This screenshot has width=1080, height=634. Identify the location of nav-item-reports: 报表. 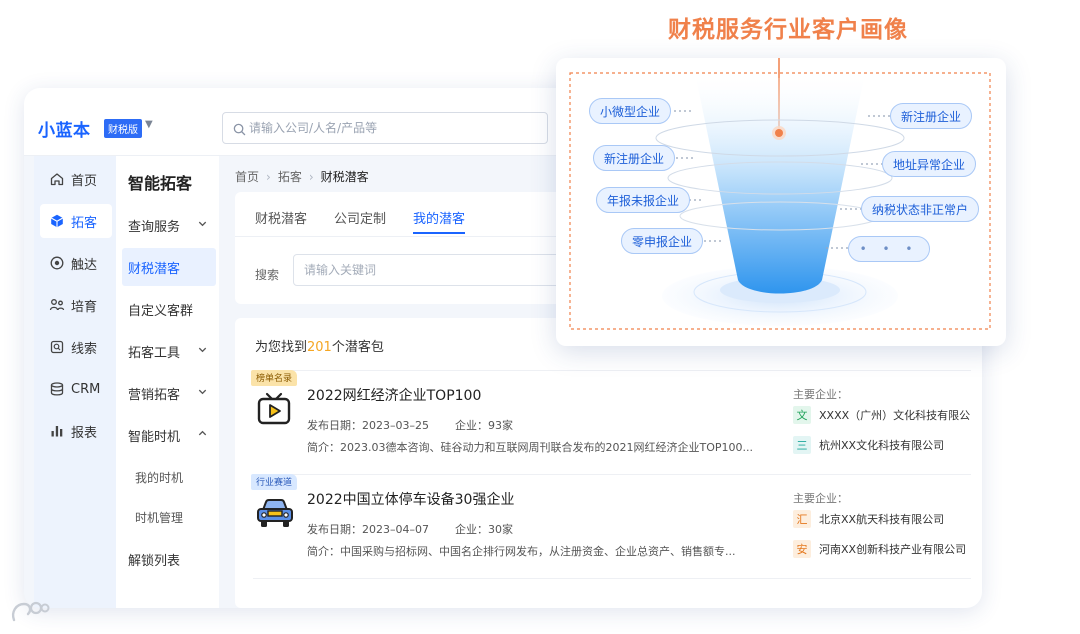
(76, 431).